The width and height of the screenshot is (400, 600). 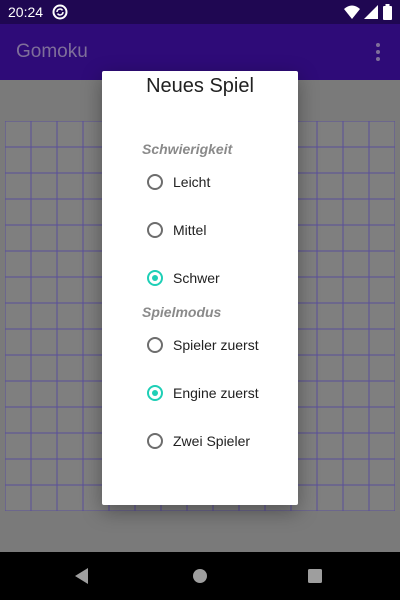 What do you see at coordinates (352, 12) in the screenshot?
I see `wifi-icon` at bounding box center [352, 12].